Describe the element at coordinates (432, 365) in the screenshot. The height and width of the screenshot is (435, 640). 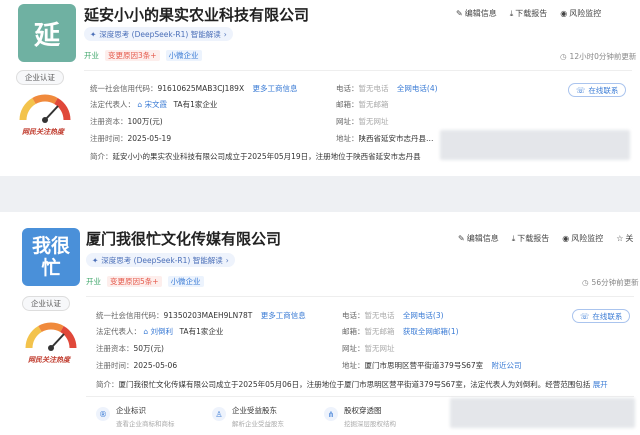
I see `address-row: 地址：厦门市思明区营平街道379号S67室 附近公司` at that location.